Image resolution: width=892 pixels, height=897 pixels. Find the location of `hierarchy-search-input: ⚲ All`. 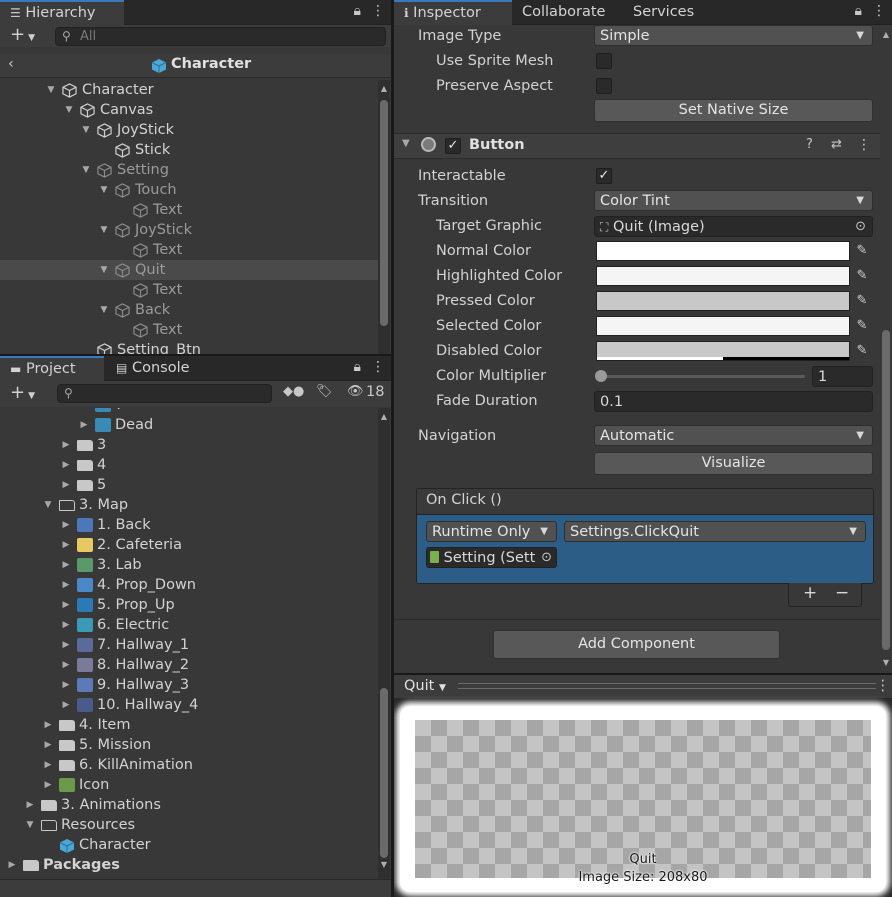

hierarchy-search-input: ⚲ All is located at coordinates (220, 36).